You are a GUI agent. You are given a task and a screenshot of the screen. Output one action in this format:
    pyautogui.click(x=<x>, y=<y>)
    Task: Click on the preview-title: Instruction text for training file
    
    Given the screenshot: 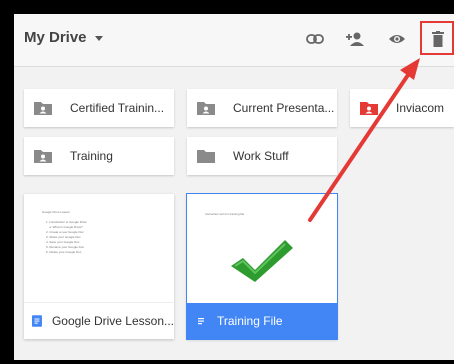 What is the action you would take?
    pyautogui.click(x=225, y=214)
    